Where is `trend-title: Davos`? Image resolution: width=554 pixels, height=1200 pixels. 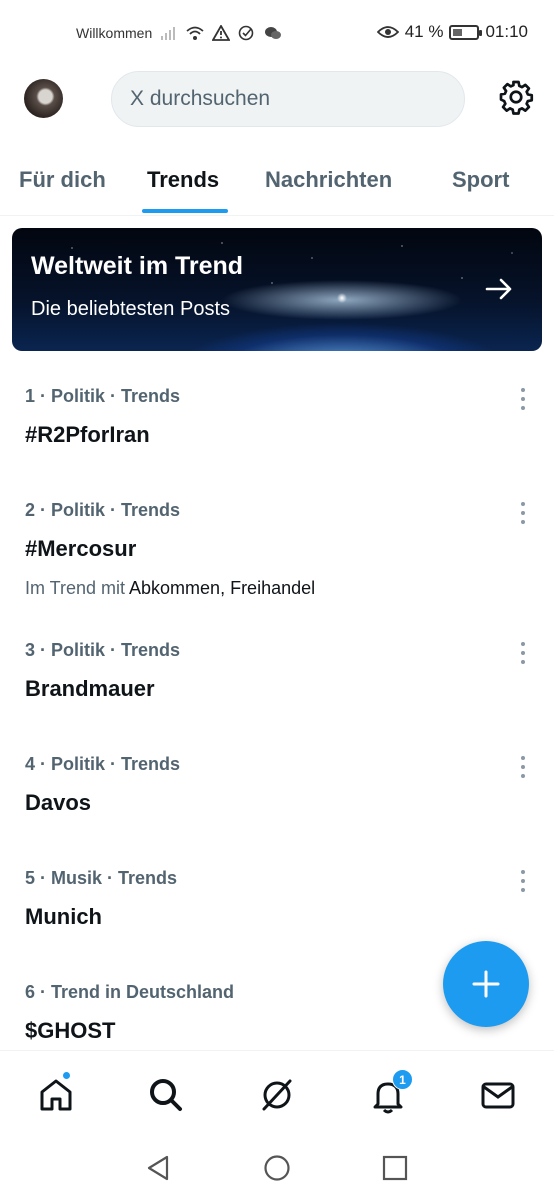 trend-title: Davos is located at coordinates (58, 802).